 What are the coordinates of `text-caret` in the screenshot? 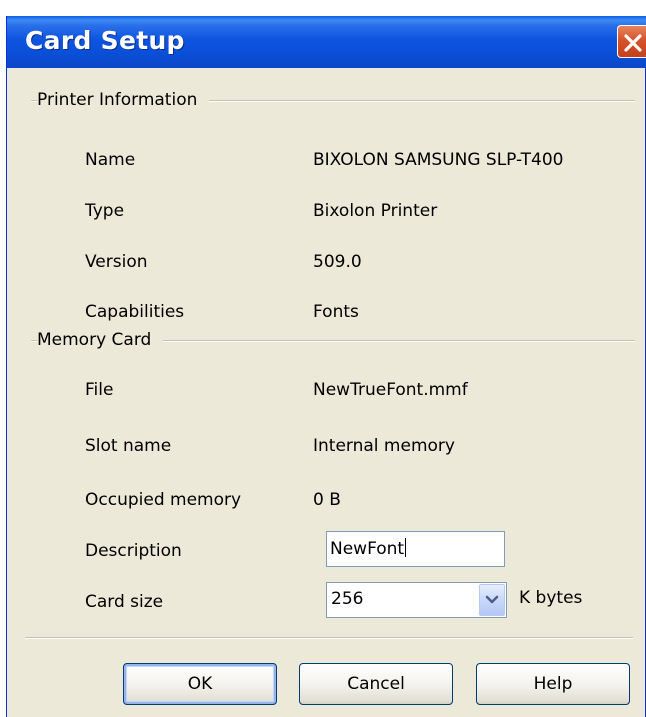 It's located at (406, 547).